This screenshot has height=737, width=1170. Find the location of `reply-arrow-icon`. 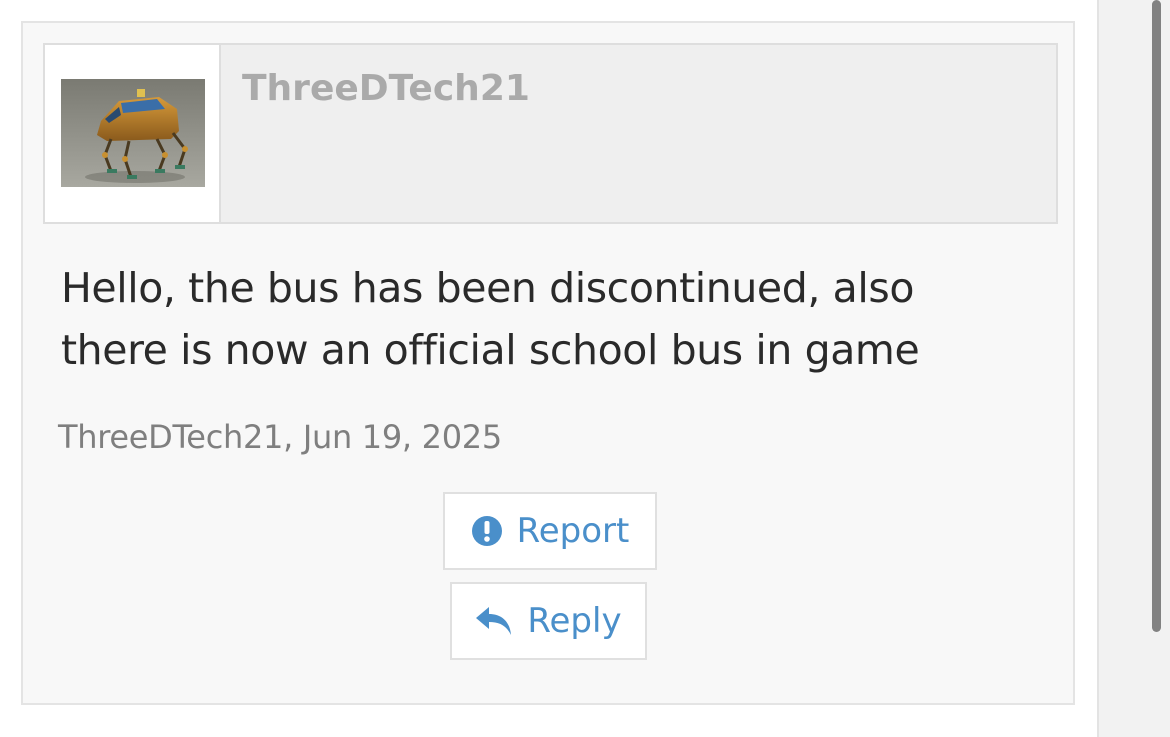

reply-arrow-icon is located at coordinates (494, 621).